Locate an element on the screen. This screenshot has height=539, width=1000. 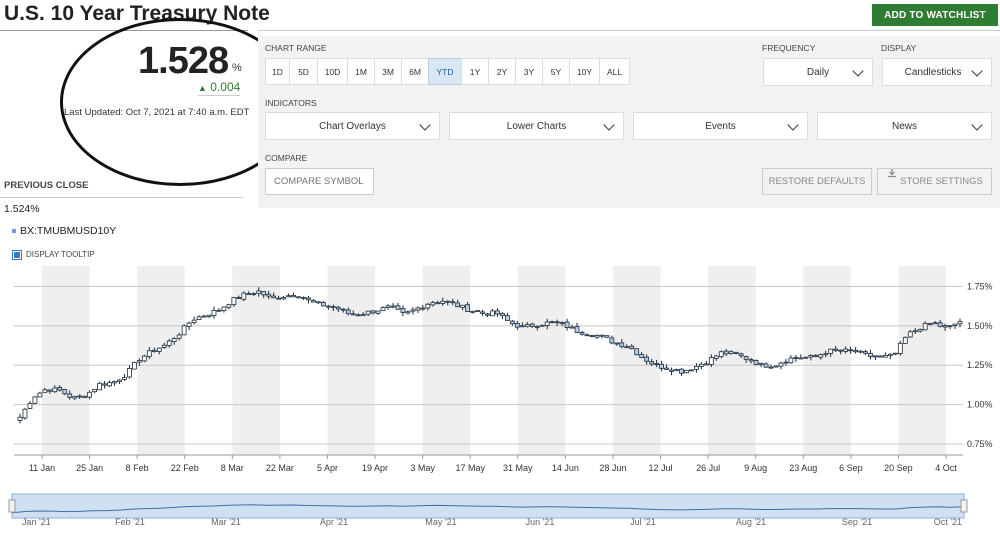
navigator-tick-label: Oct '21 is located at coordinates (948, 522).